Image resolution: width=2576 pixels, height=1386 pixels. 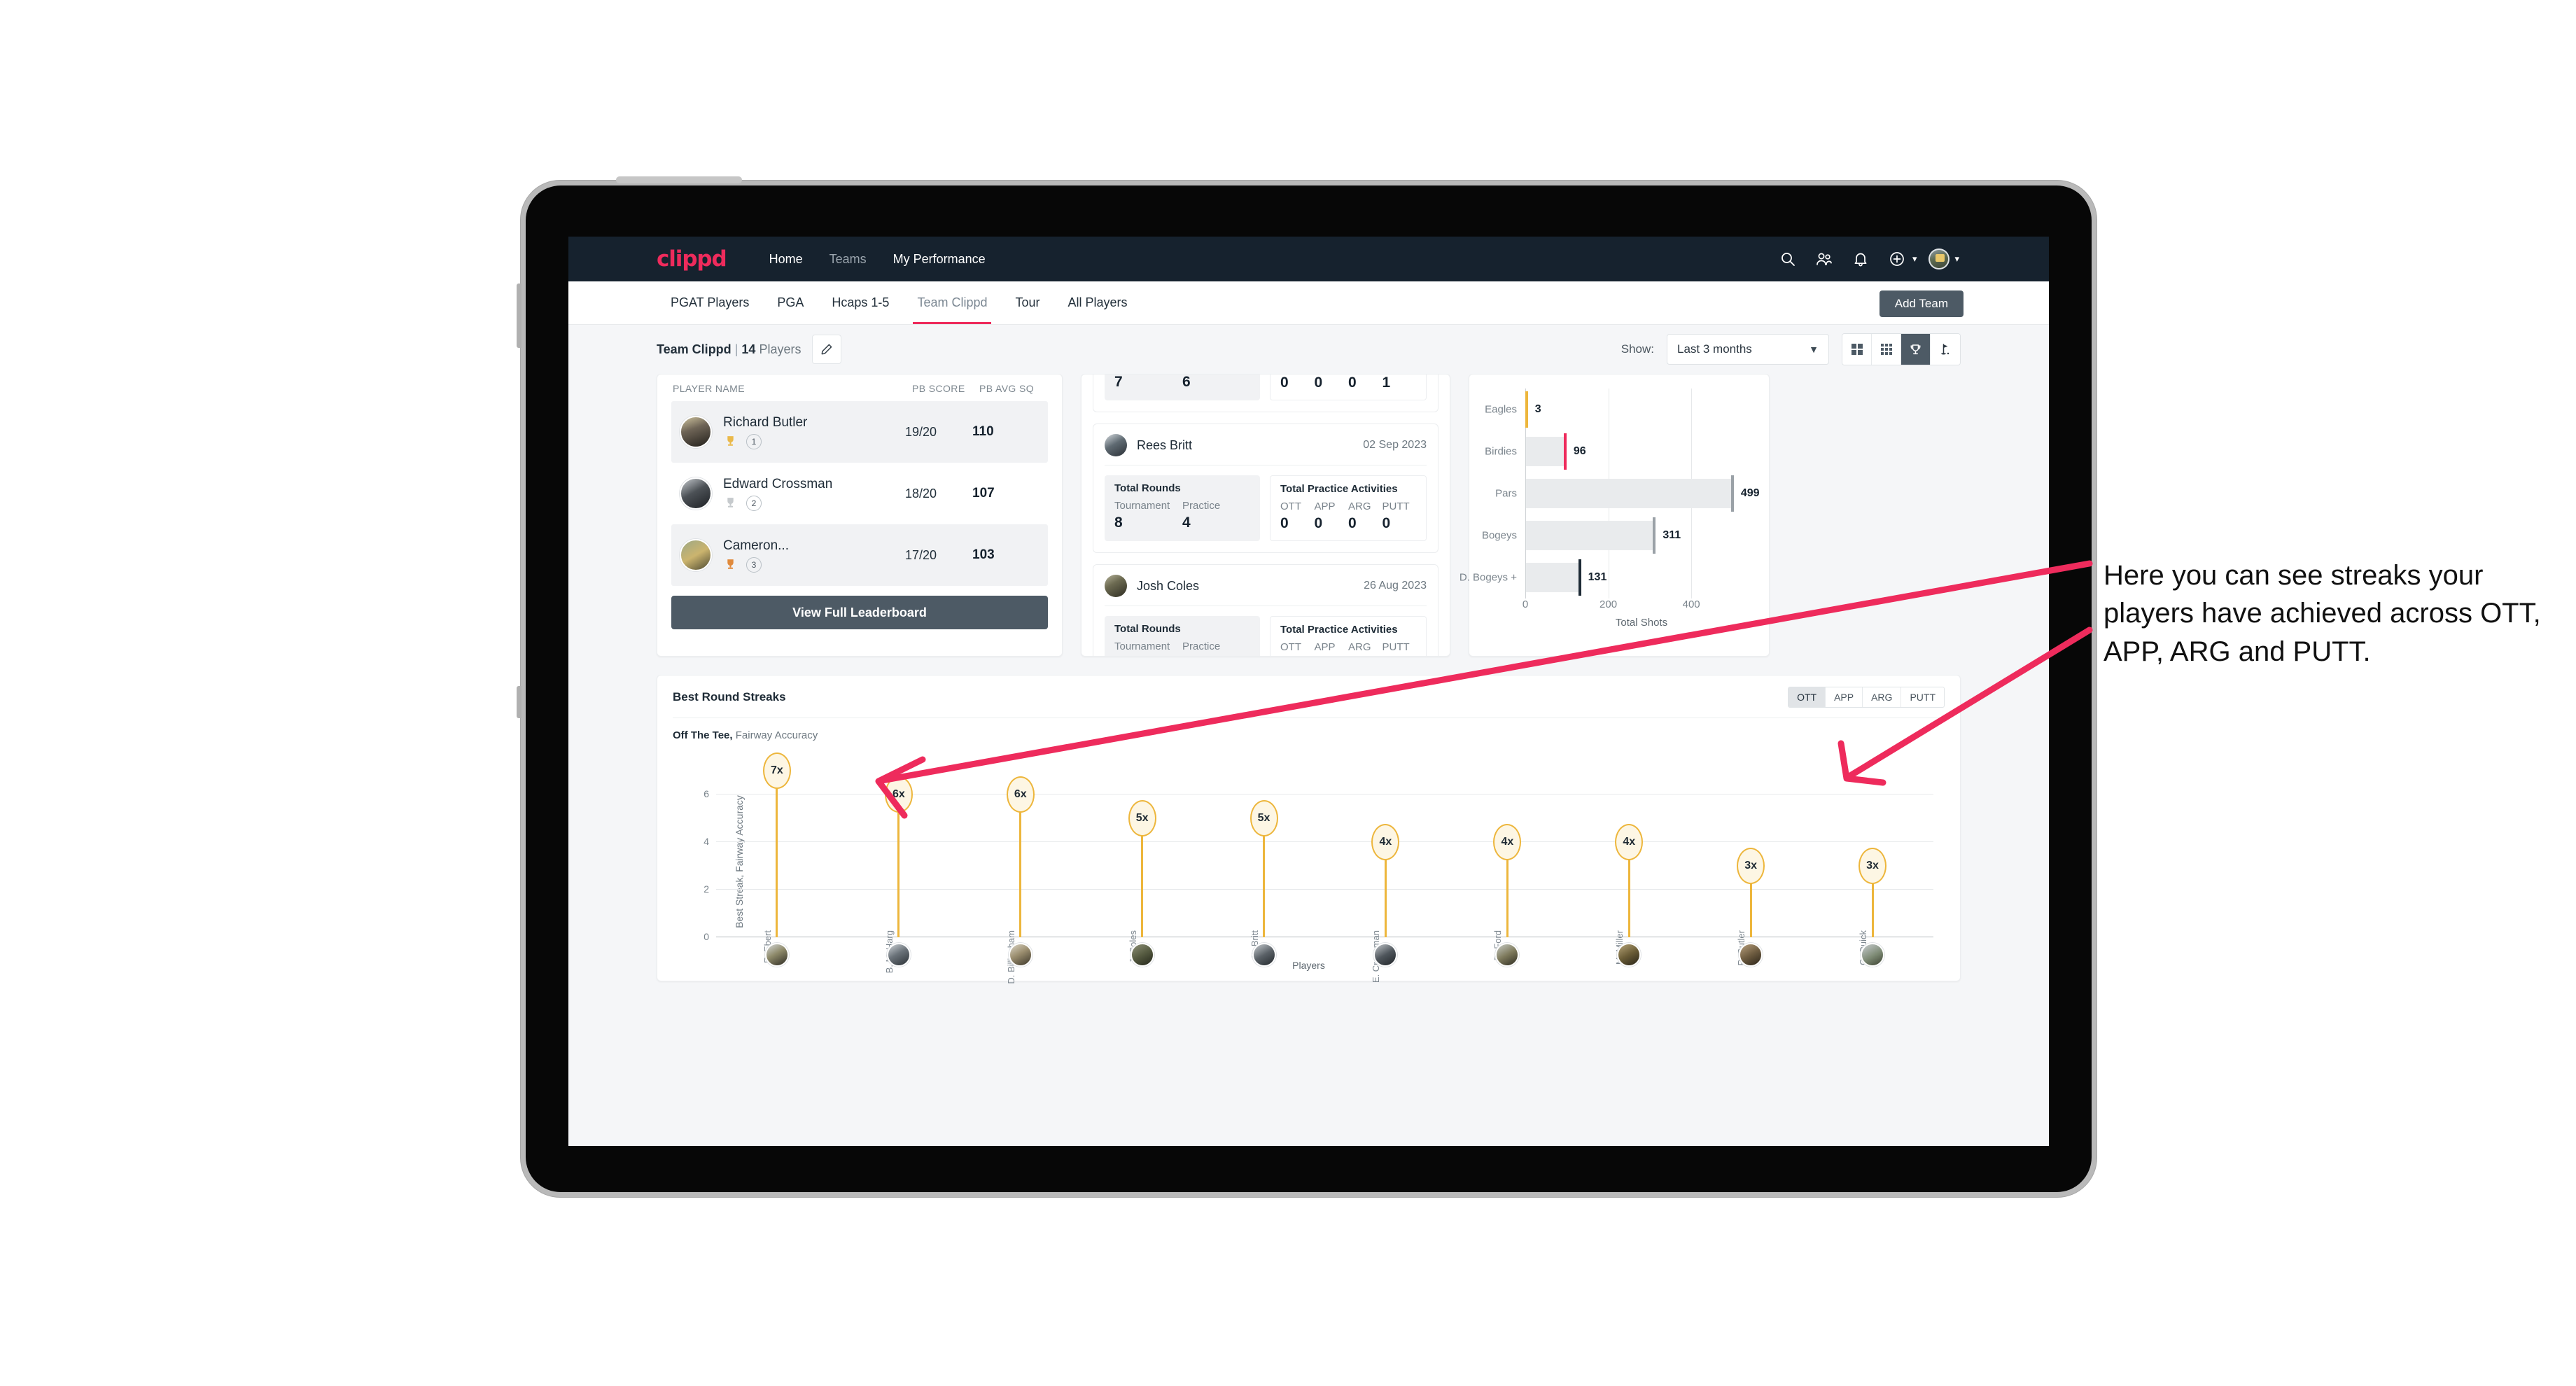 I want to click on golf-flag-icon, so click(x=1945, y=349).